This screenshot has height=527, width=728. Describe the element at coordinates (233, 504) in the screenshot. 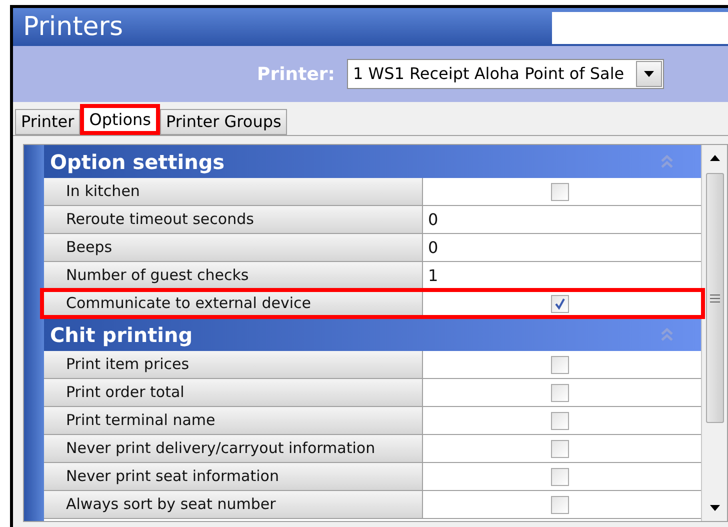

I see `property-label: Always sort by seat number` at that location.